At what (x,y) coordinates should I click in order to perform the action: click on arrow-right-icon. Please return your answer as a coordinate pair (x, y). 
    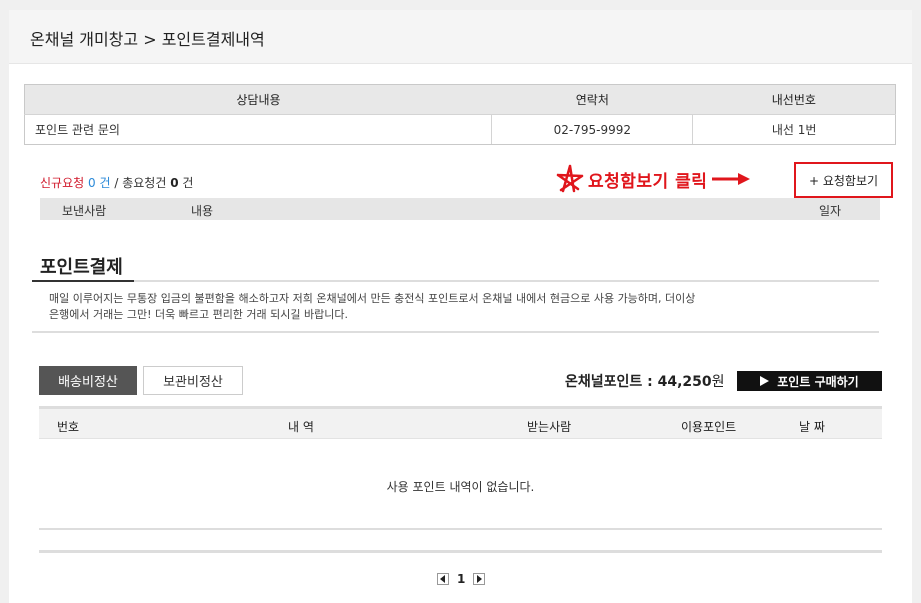
    Looking at the image, I should click on (731, 179).